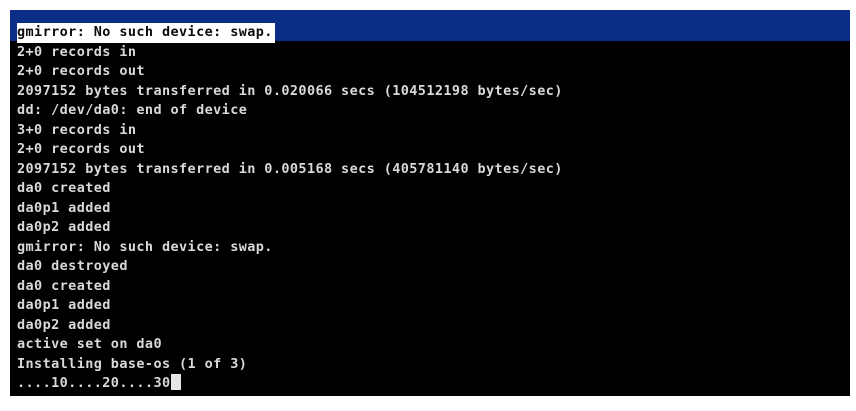  What do you see at coordinates (132, 363) in the screenshot?
I see `terminal-line: Installing base-os (1 of 3)` at bounding box center [132, 363].